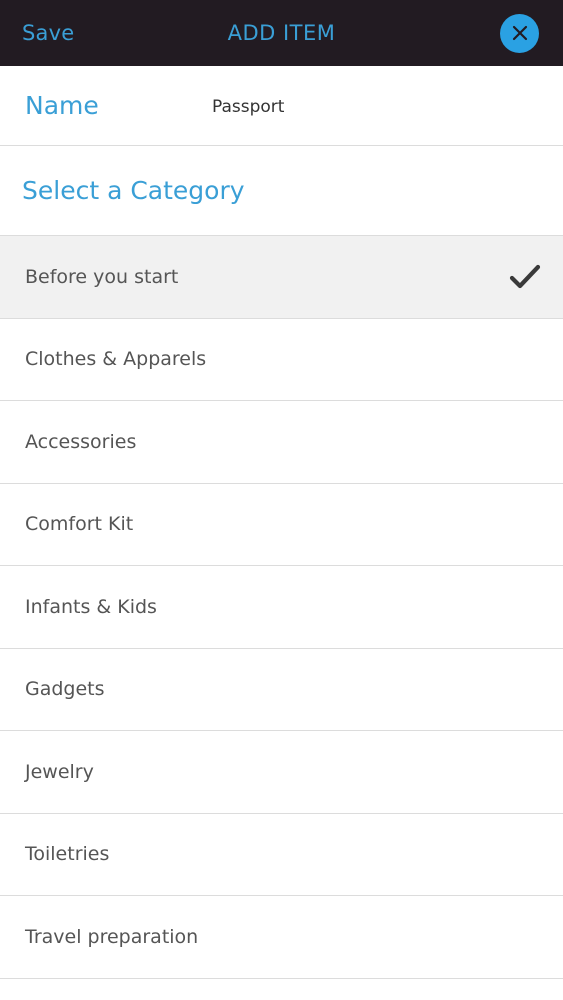 The height and width of the screenshot is (1000, 563). I want to click on category-item-gadgets: Gadgets, so click(281, 690).